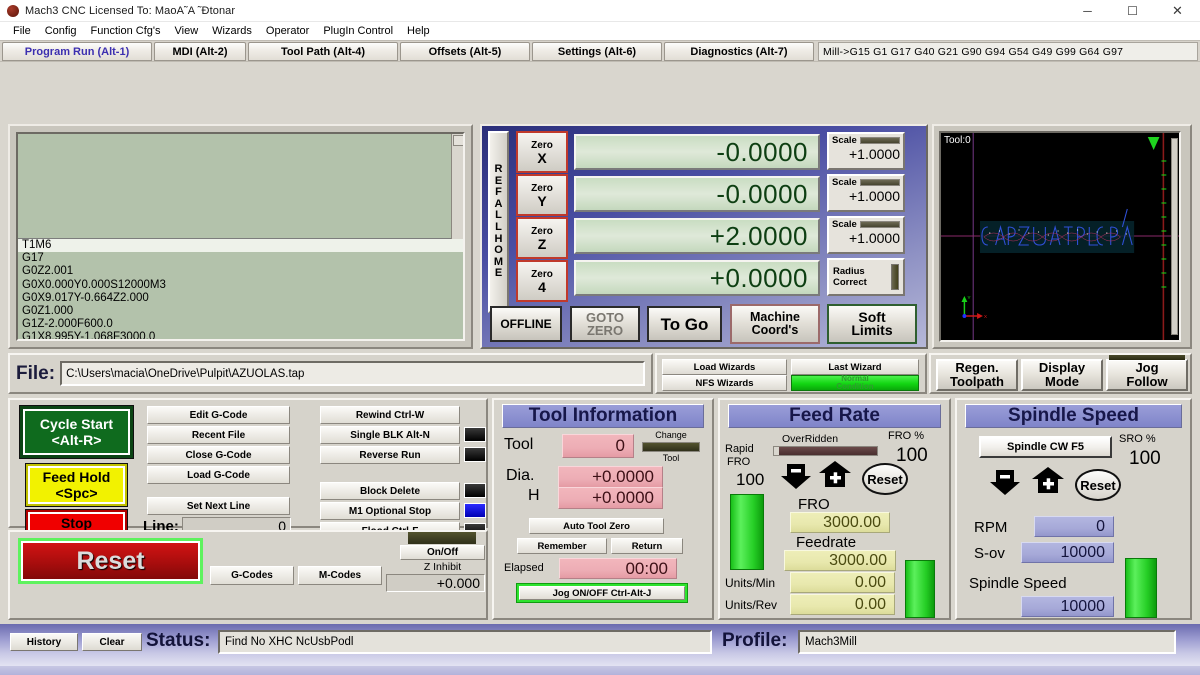 The height and width of the screenshot is (675, 1200). Describe the element at coordinates (542, 195) in the screenshot. I see `zero-y-button: Zero Y` at that location.